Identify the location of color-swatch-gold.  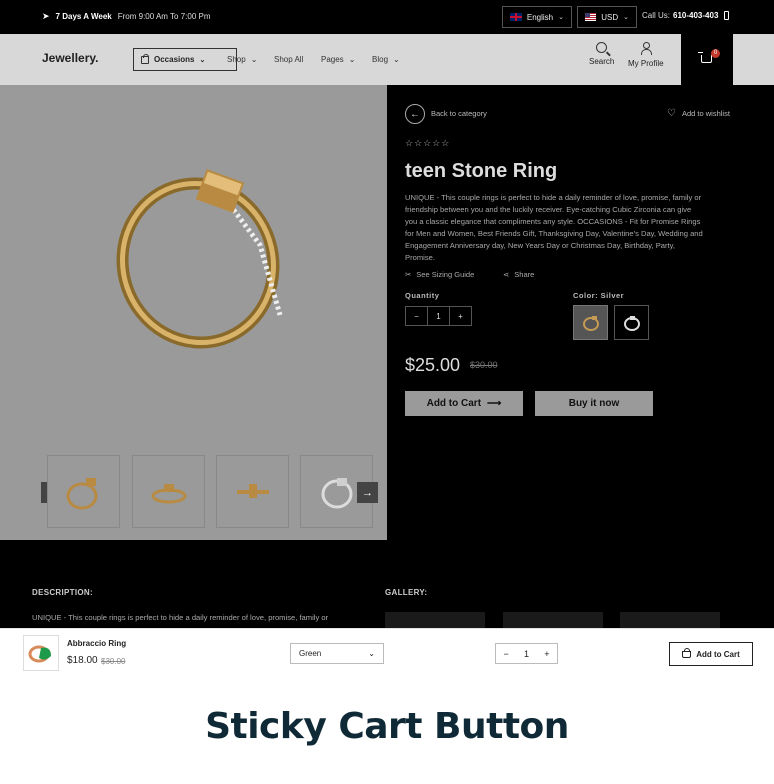
(590, 322).